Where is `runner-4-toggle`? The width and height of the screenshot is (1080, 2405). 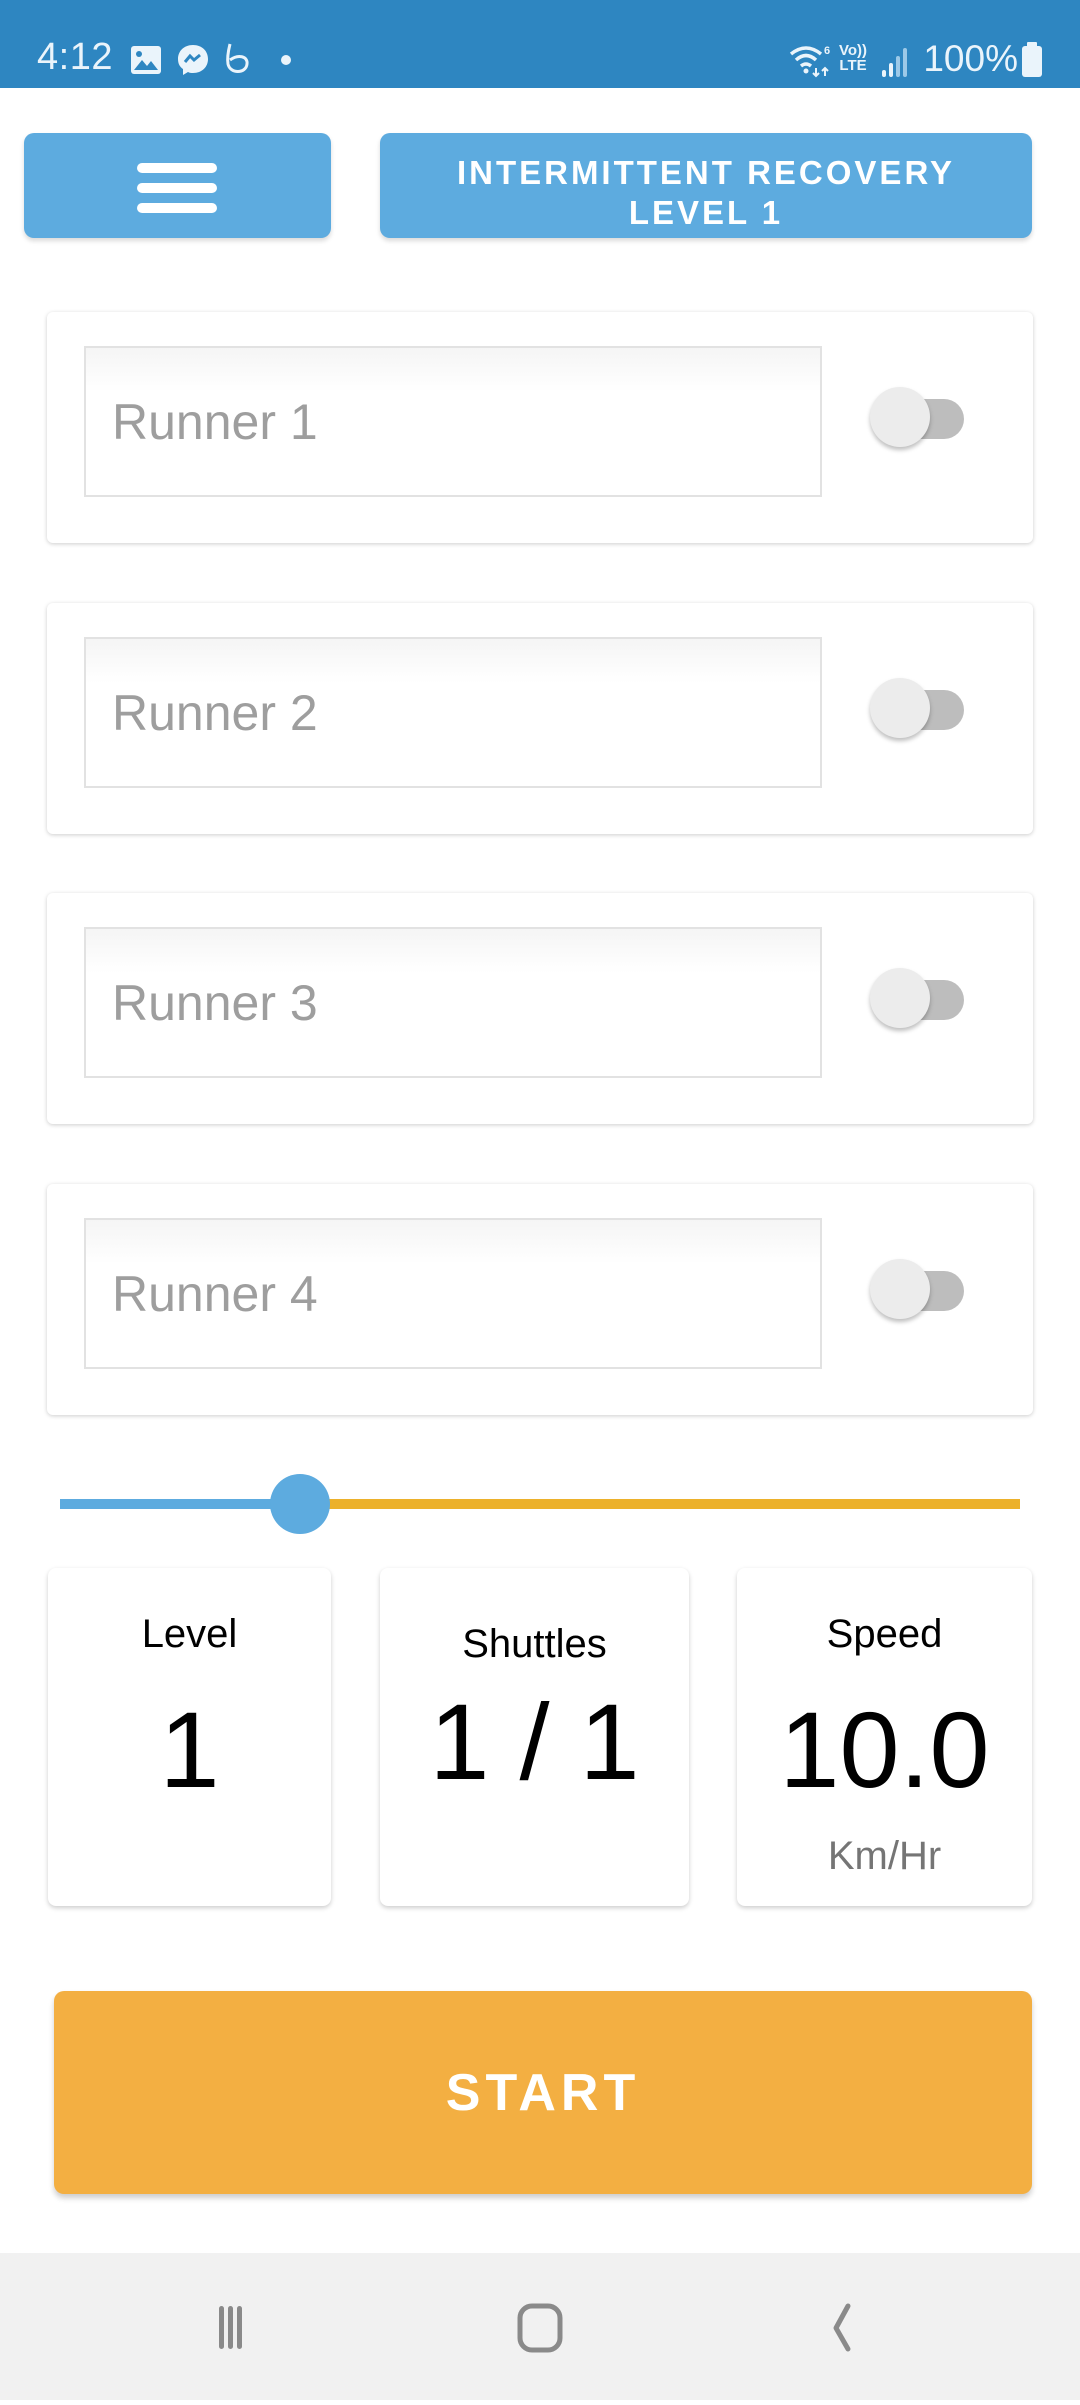
runner-4-toggle is located at coordinates (920, 1289).